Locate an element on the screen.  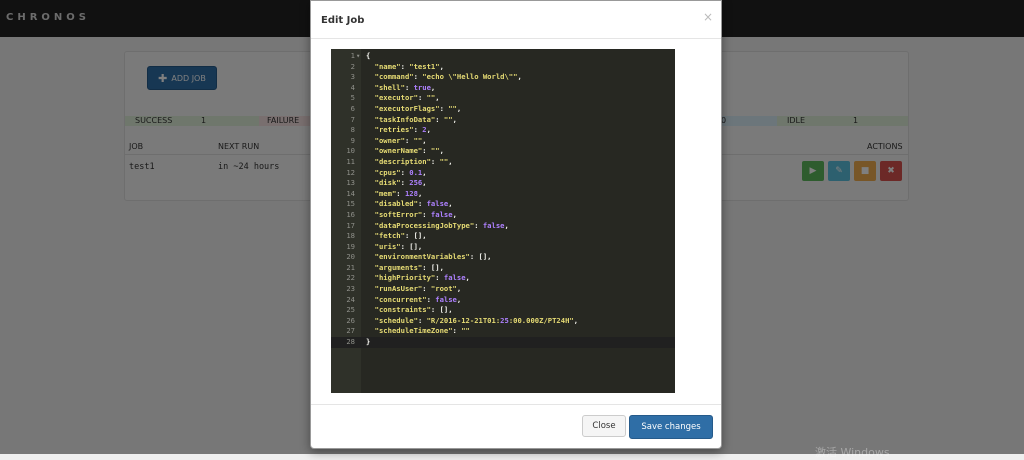
line-number: 8 is located at coordinates (352, 130).